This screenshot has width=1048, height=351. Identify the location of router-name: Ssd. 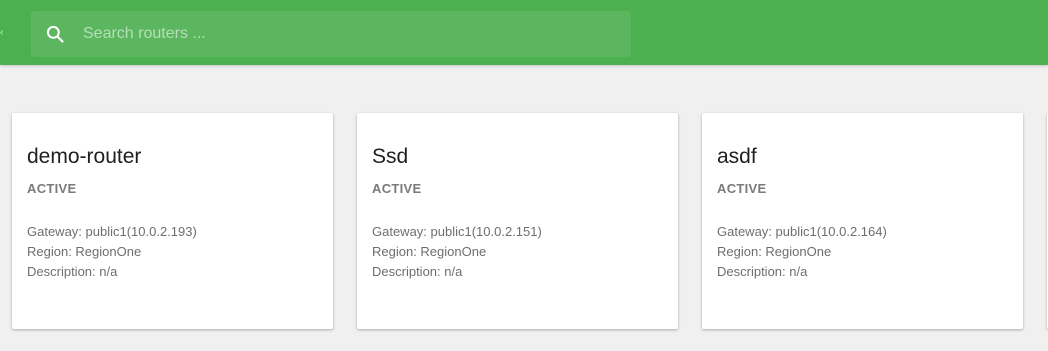
(390, 156).